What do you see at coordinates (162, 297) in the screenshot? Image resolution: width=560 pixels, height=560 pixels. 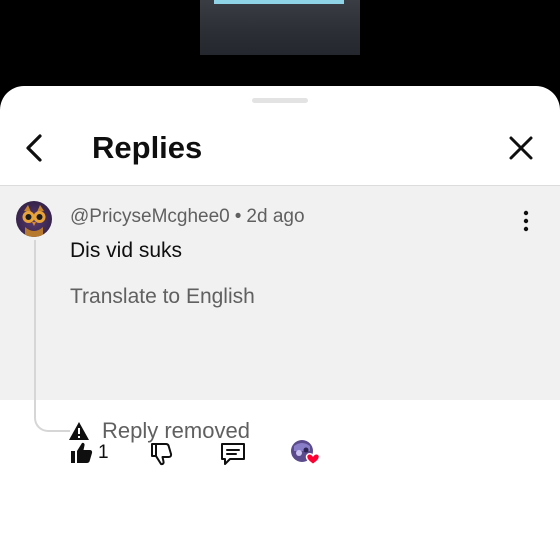 I see `translate-button: Translate to English` at bounding box center [162, 297].